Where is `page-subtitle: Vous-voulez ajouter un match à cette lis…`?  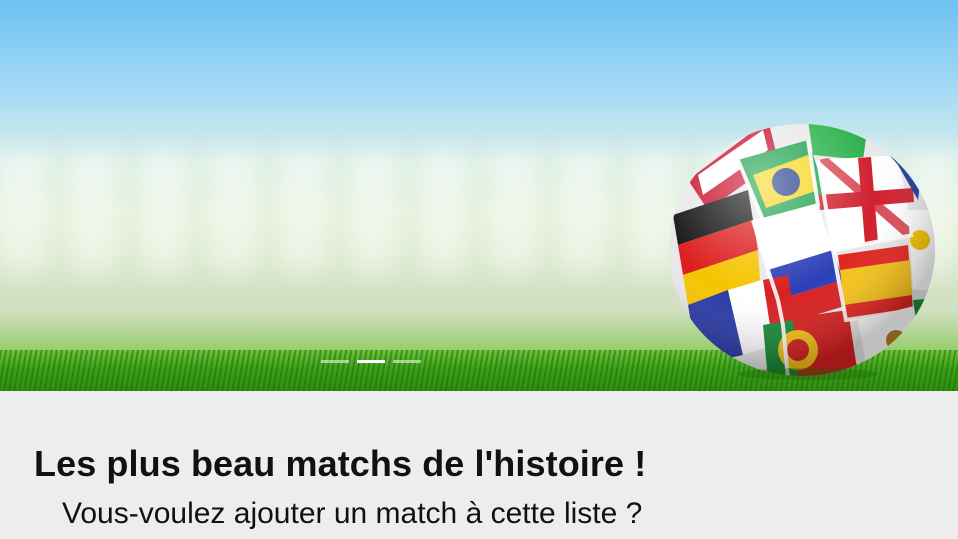
page-subtitle: Vous-voulez ajouter un match à cette lis… is located at coordinates (352, 513).